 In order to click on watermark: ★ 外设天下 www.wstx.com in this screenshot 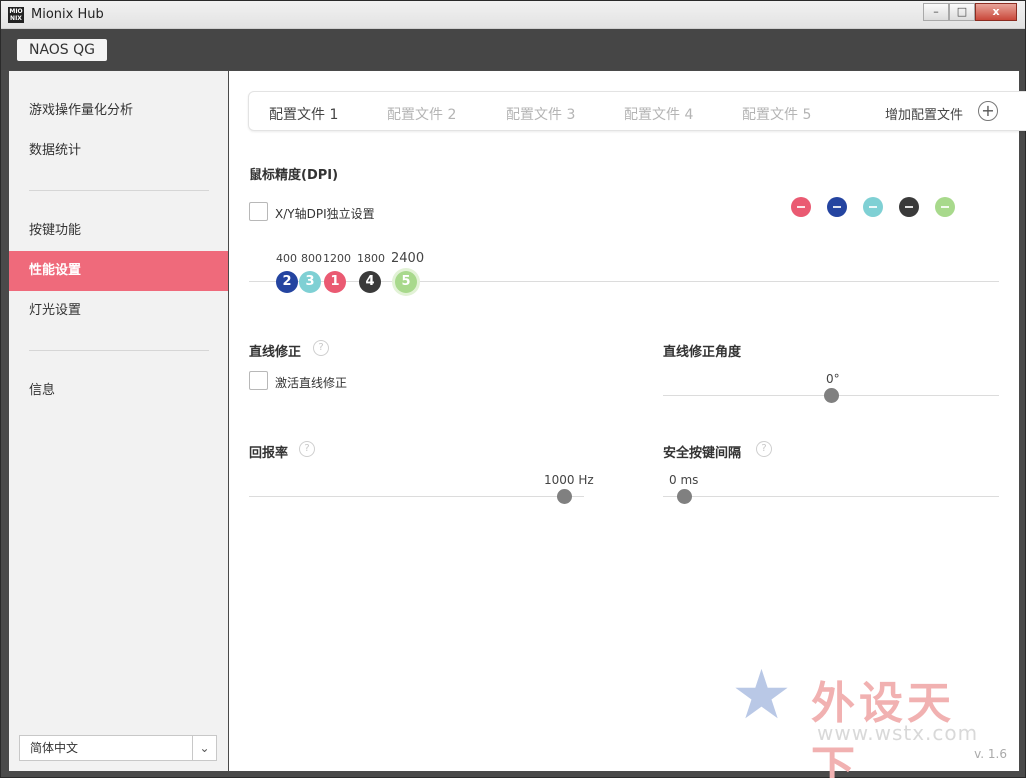, I will do `click(866, 717)`.